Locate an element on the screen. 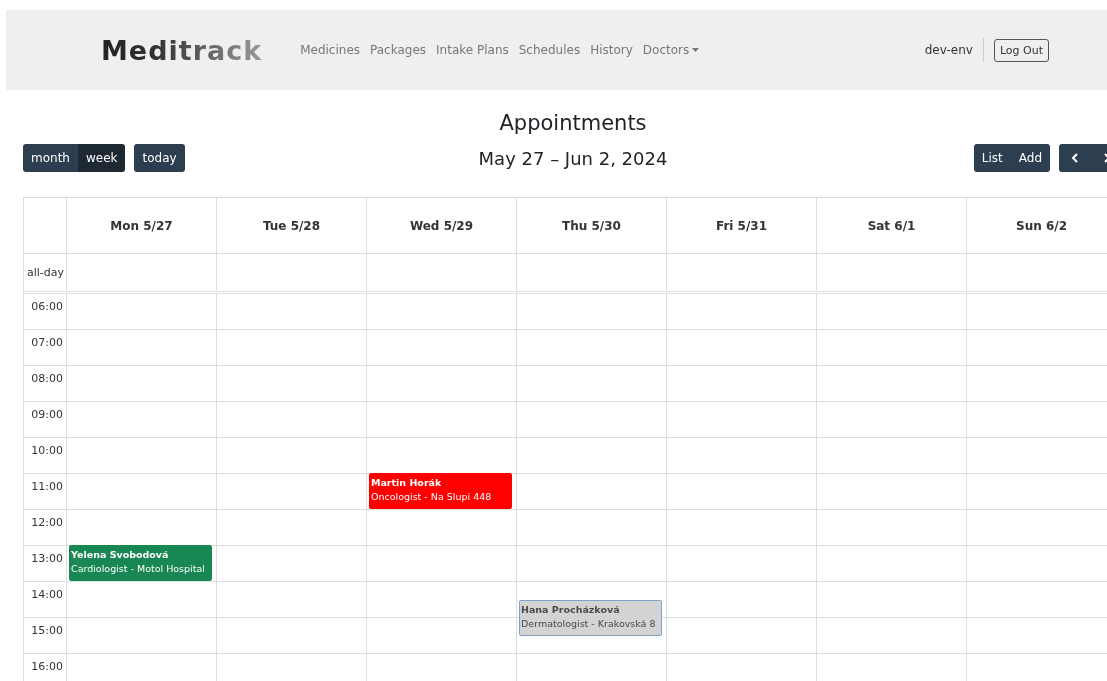 The image size is (1107, 681). day-header: Fri 5/31 is located at coordinates (741, 225).